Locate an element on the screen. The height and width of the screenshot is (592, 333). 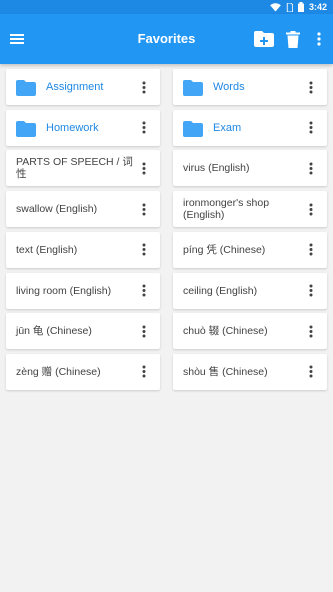
favorite-card: text (English) is located at coordinates (83, 249).